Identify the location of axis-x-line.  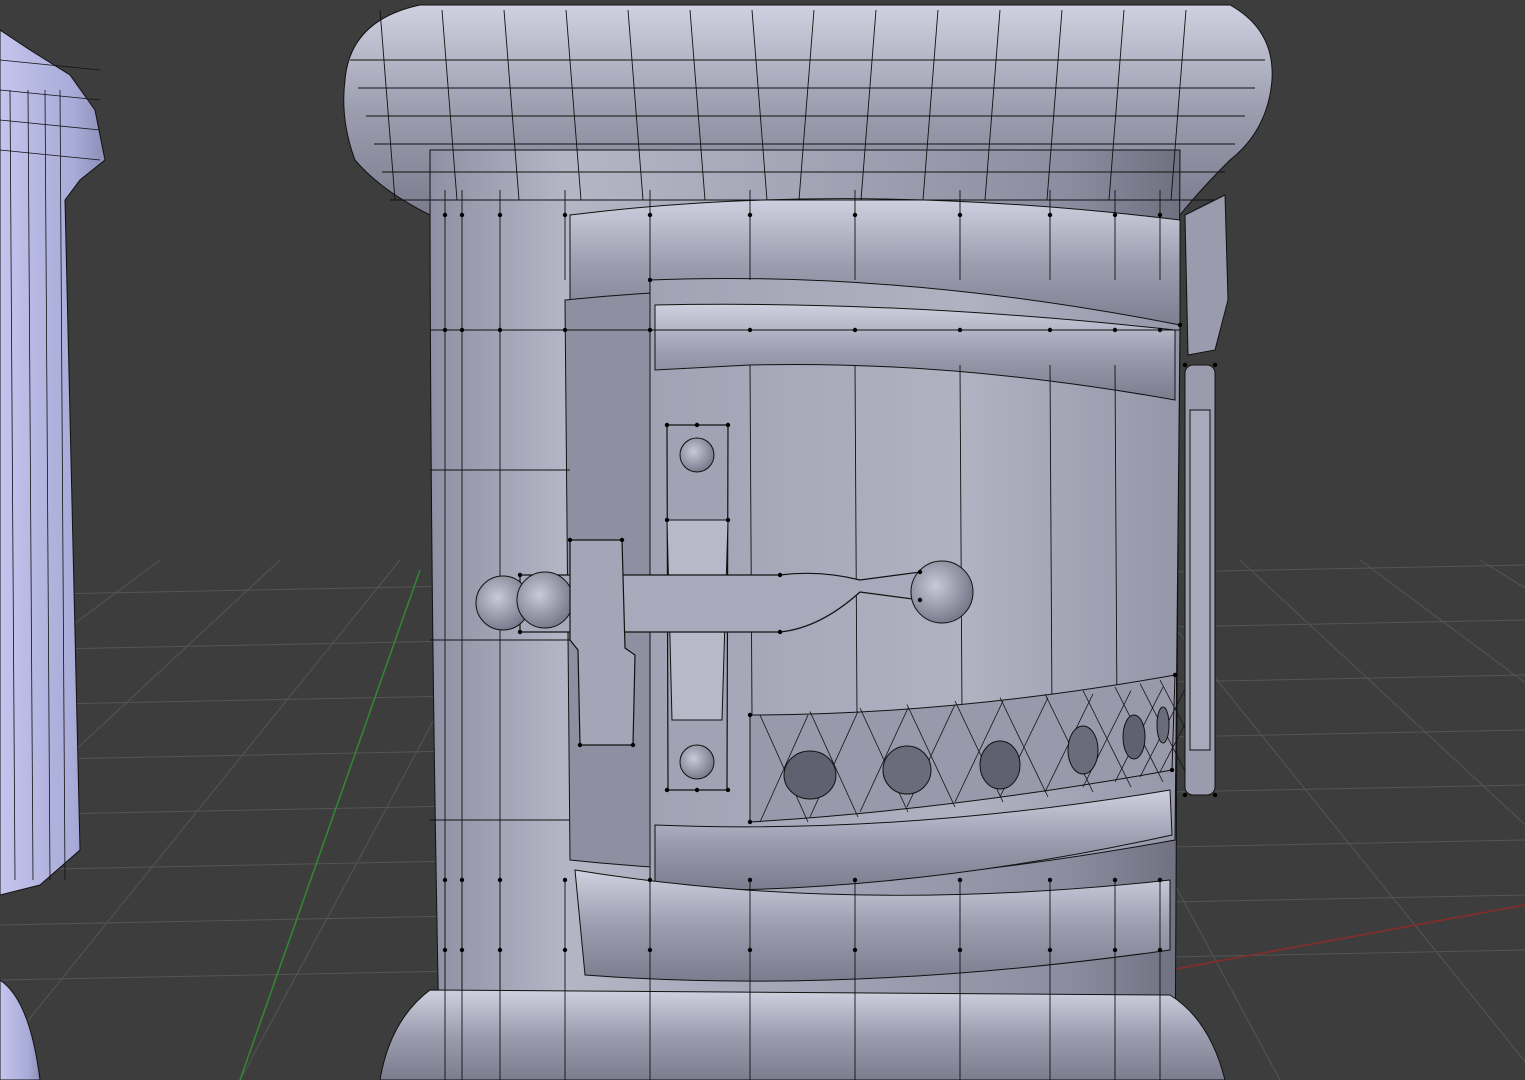
(1347, 937).